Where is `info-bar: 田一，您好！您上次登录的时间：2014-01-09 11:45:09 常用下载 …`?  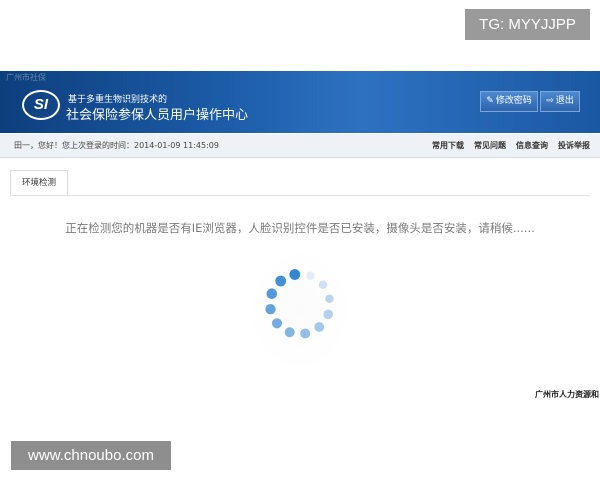
info-bar: 田一，您好！您上次登录的时间：2014-01-09 11:45:09 常用下载 … is located at coordinates (300, 146).